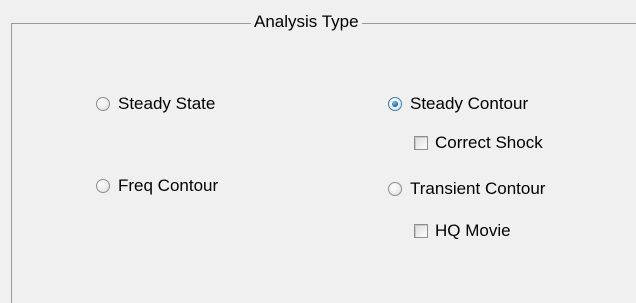 The height and width of the screenshot is (303, 636). I want to click on correct-shock-checkbox-option: Correct Shock, so click(478, 143).